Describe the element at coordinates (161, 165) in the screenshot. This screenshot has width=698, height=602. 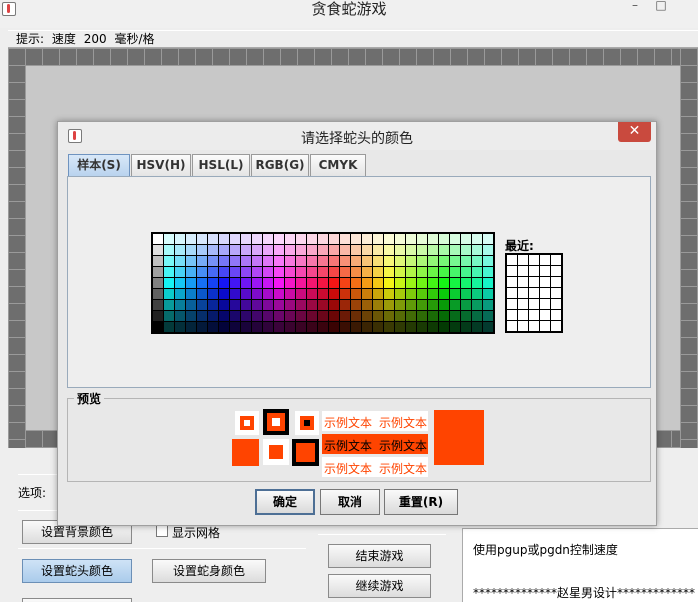
I see `tab-hsv: HSV(H)` at that location.